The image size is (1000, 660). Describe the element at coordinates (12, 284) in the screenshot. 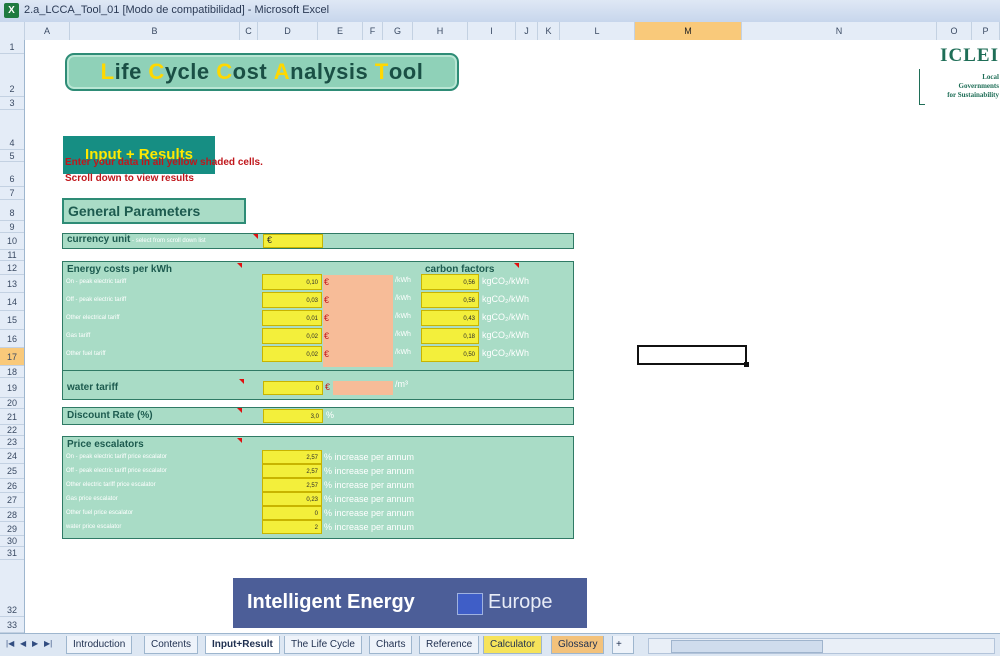

I see `row-header: 13` at that location.